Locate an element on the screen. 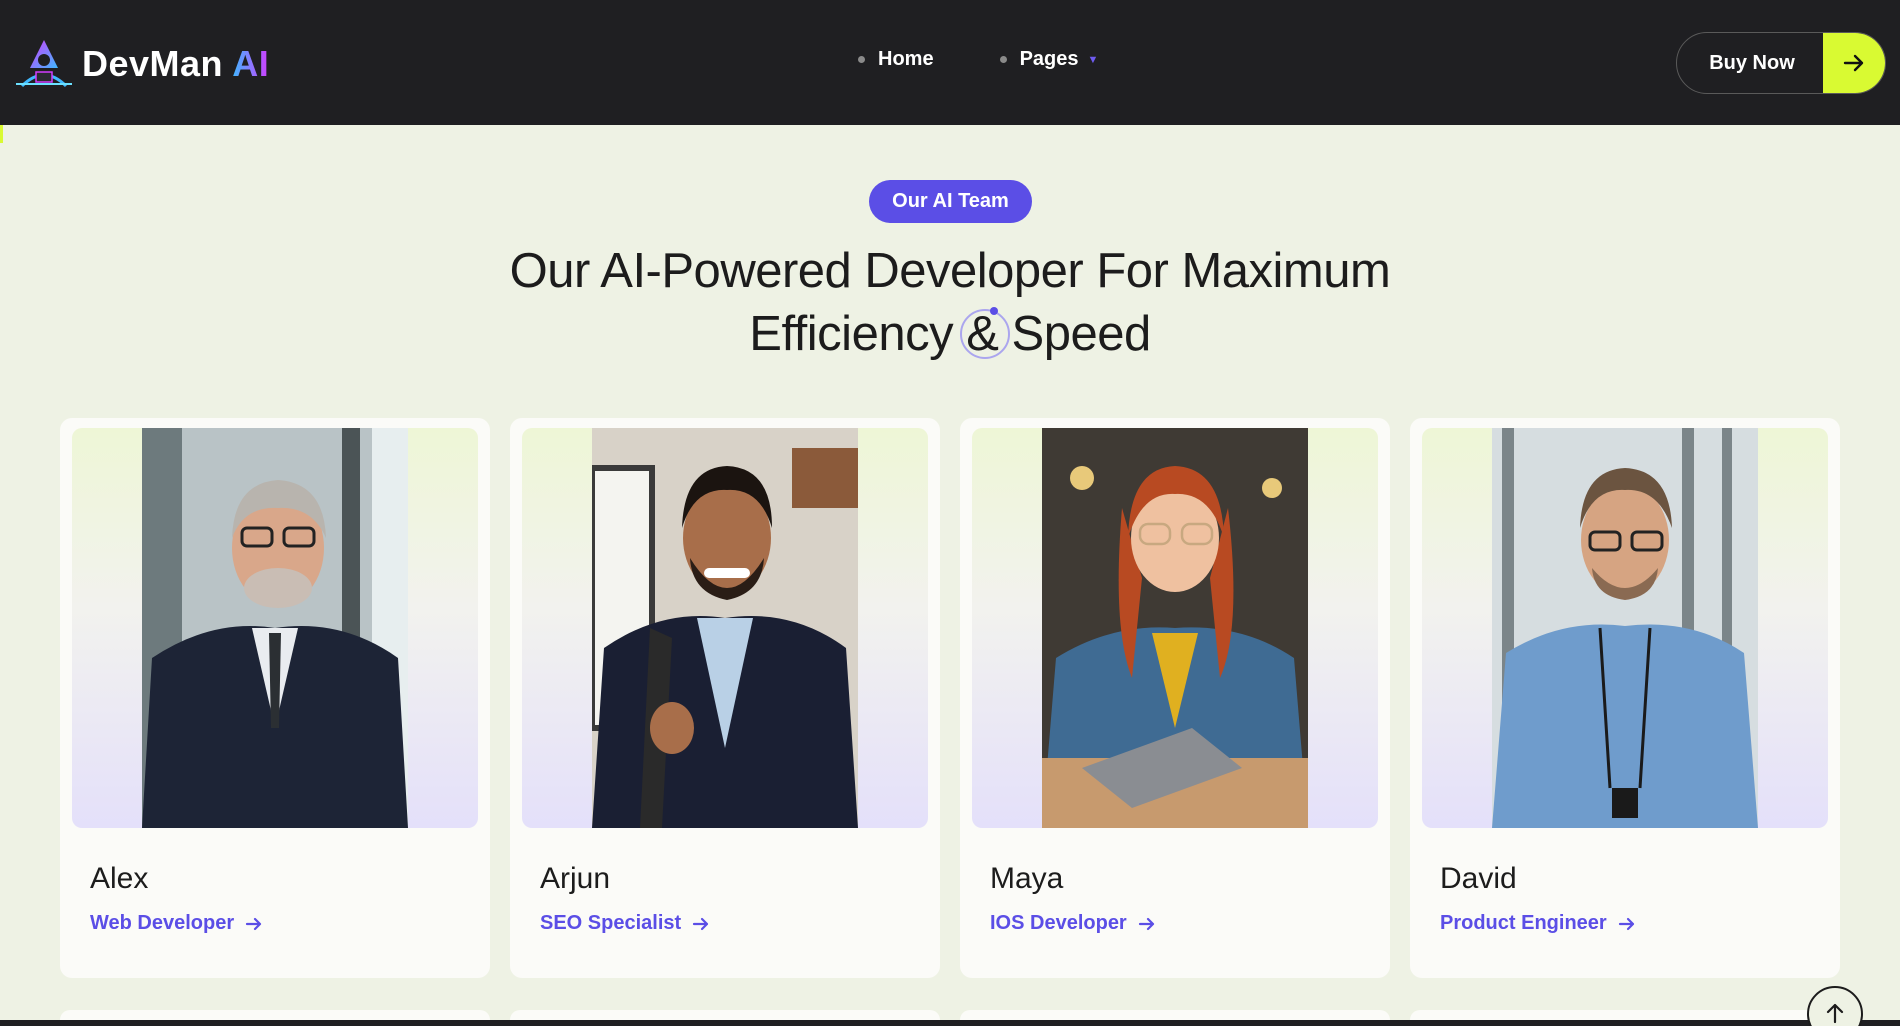  hacker-logo-icon is located at coordinates (44, 64).